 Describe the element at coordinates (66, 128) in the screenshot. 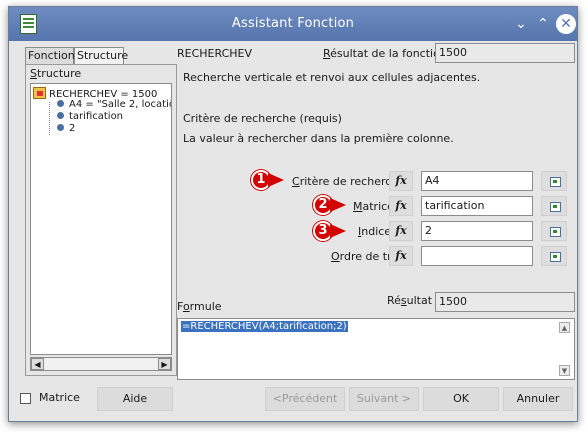

I see `tree-child-item: 2` at that location.